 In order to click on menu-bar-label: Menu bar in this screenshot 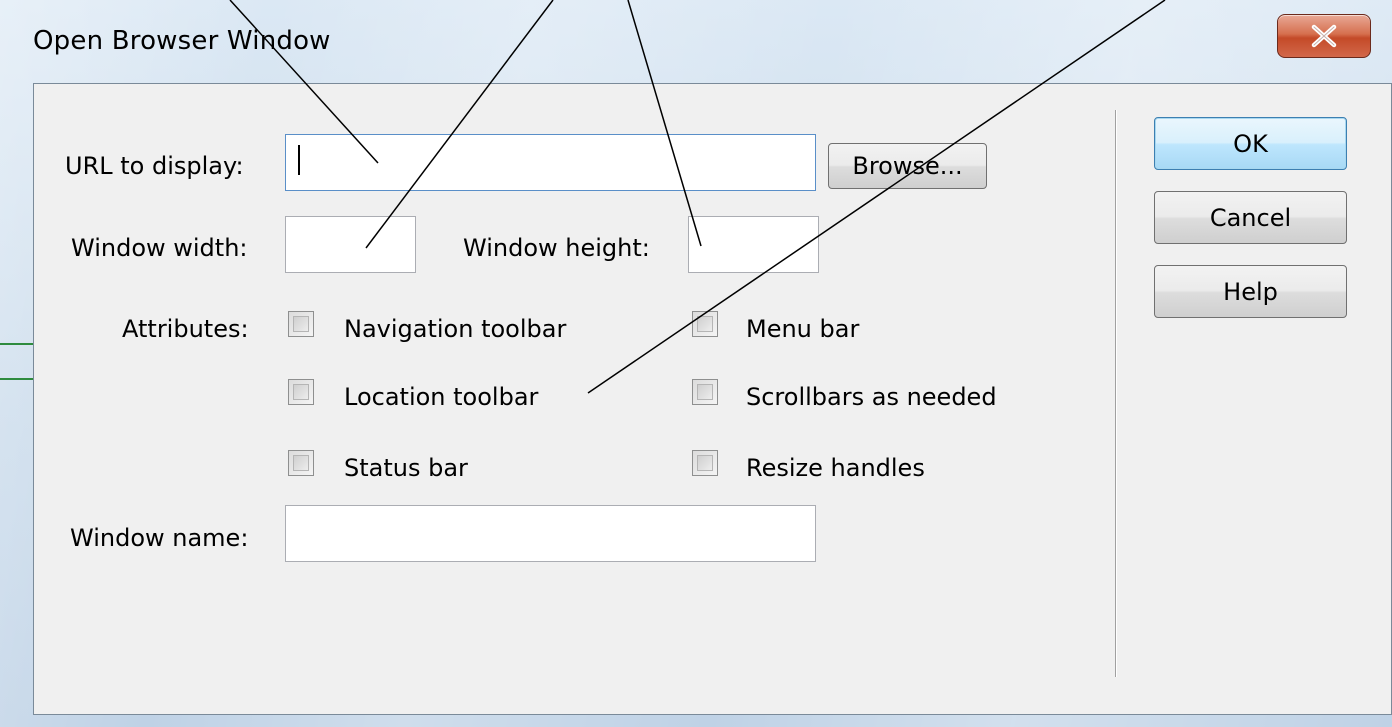, I will do `click(802, 329)`.